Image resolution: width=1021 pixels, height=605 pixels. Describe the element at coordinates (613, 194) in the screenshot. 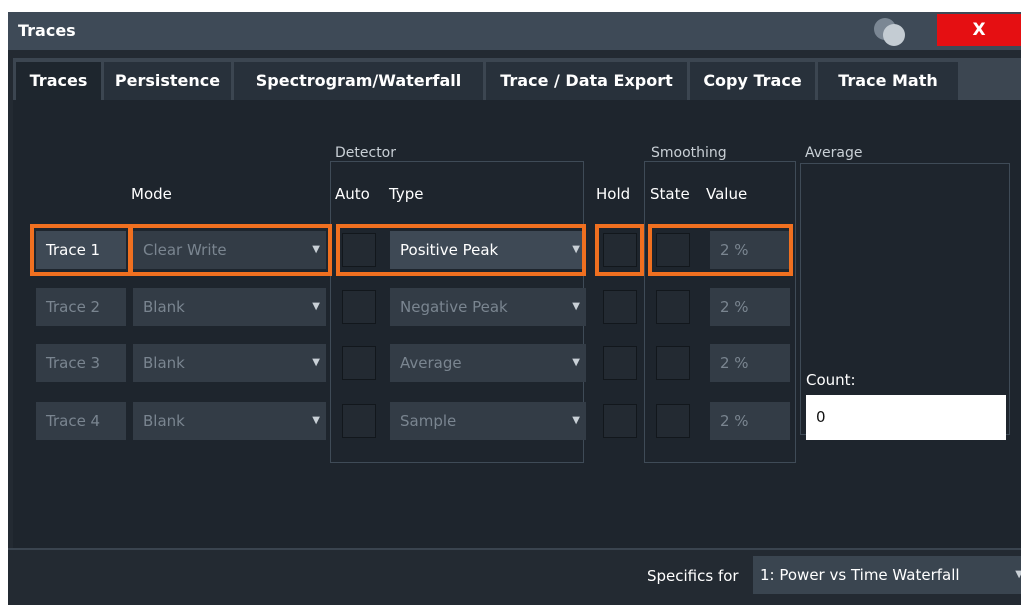

I see `hold-header: Hold` at that location.